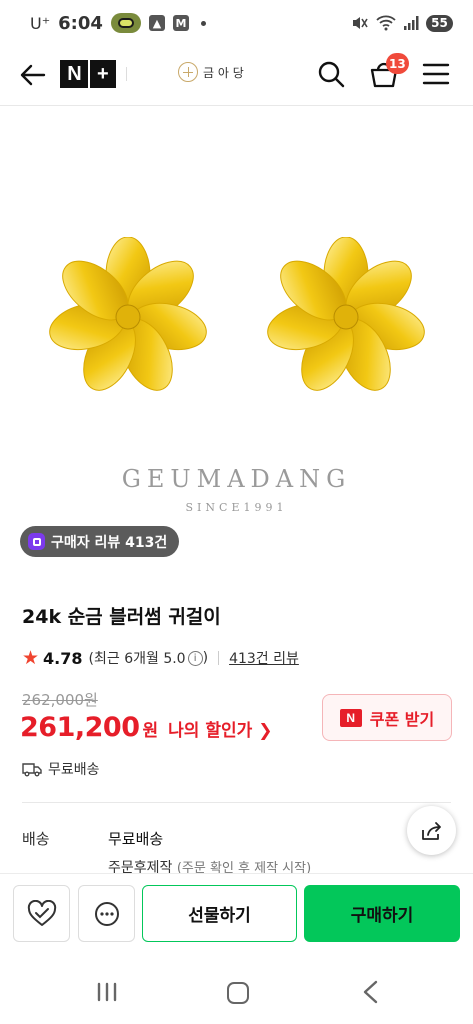 The image size is (473, 1024). What do you see at coordinates (36, 541) in the screenshot?
I see `review-chip-icon` at bounding box center [36, 541].